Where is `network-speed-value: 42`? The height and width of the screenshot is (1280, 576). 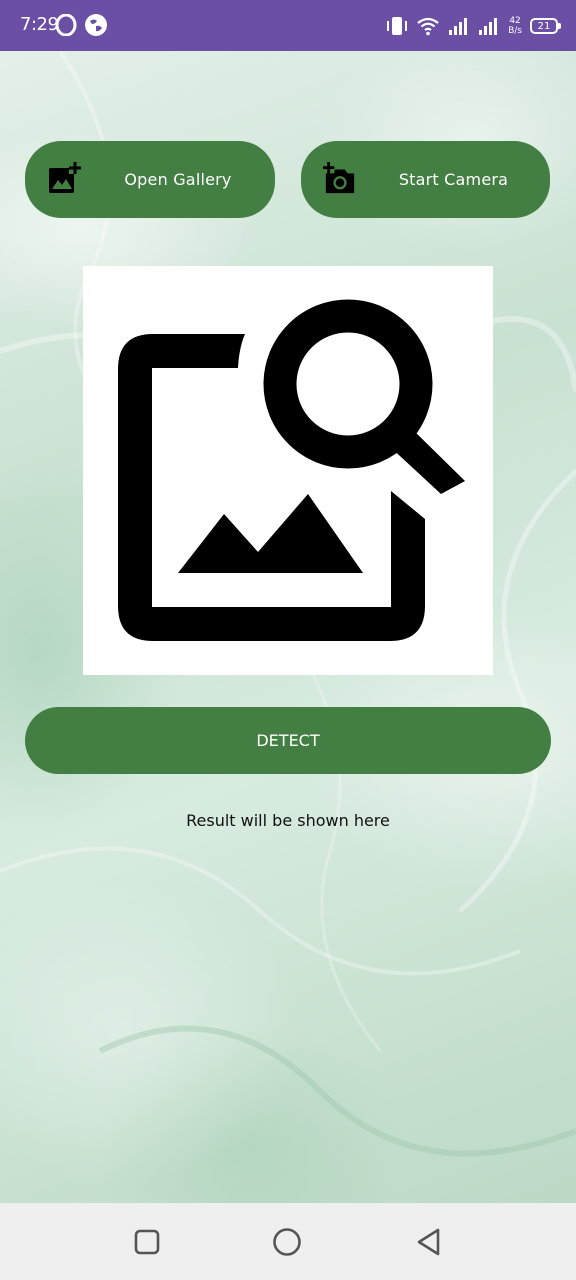
network-speed-value: 42 is located at coordinates (515, 21).